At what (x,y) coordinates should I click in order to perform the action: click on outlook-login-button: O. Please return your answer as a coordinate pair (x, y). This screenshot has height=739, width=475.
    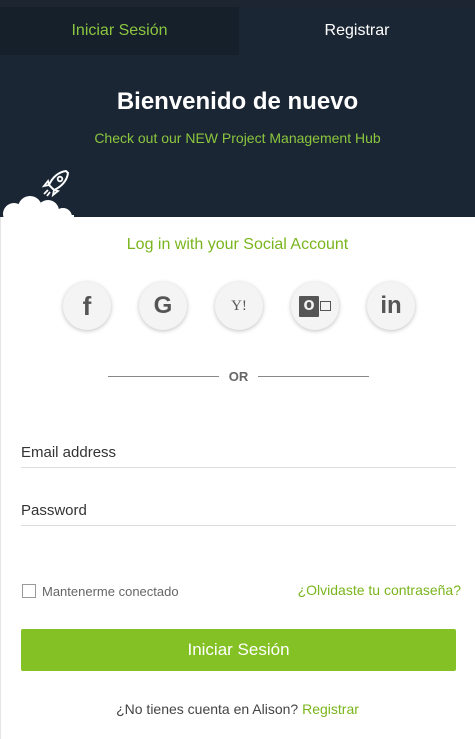
    Looking at the image, I should click on (315, 306).